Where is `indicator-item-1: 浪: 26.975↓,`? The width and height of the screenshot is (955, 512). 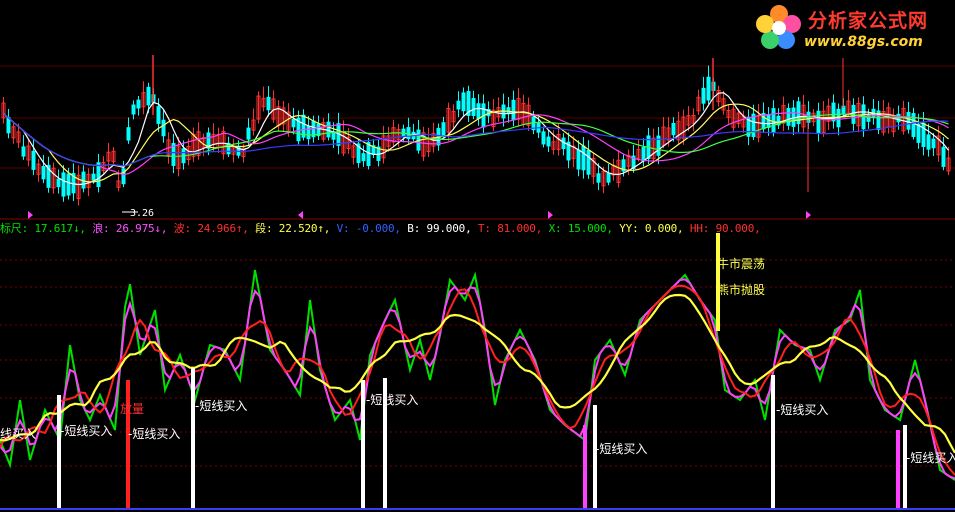 indicator-item-1: 浪: 26.975↓, is located at coordinates (133, 228).